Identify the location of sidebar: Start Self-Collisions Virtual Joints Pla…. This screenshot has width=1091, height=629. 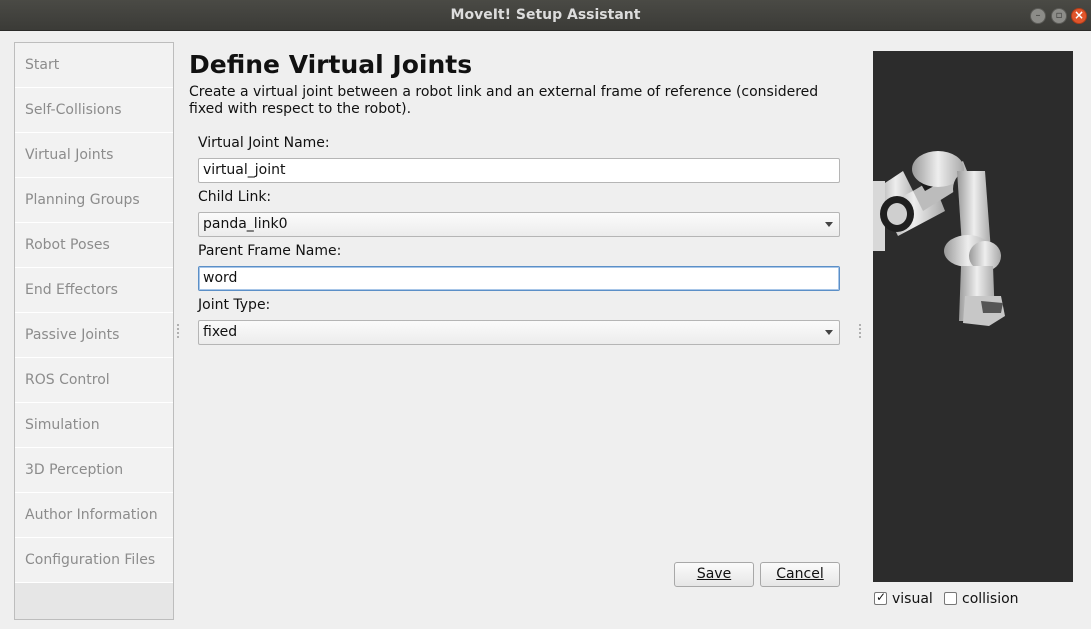
(94, 331).